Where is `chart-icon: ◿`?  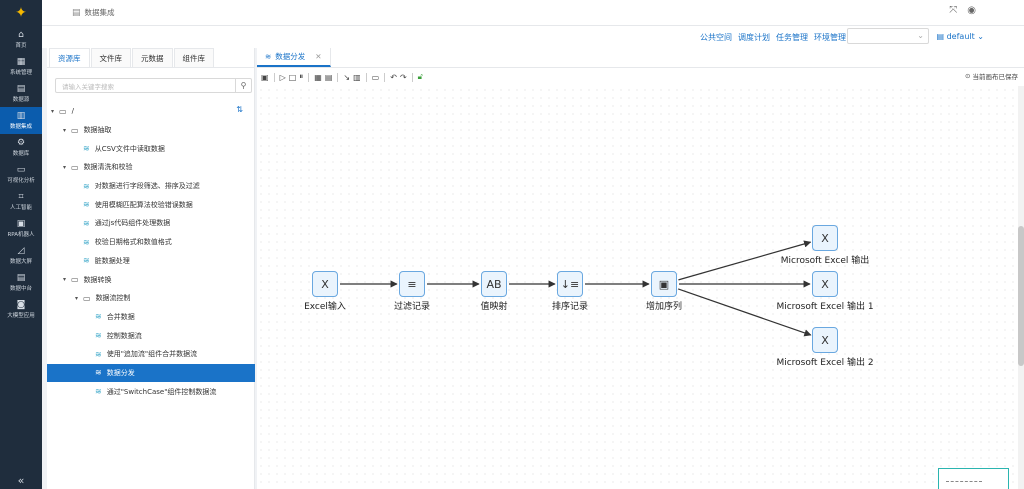 chart-icon: ◿ is located at coordinates (21, 251).